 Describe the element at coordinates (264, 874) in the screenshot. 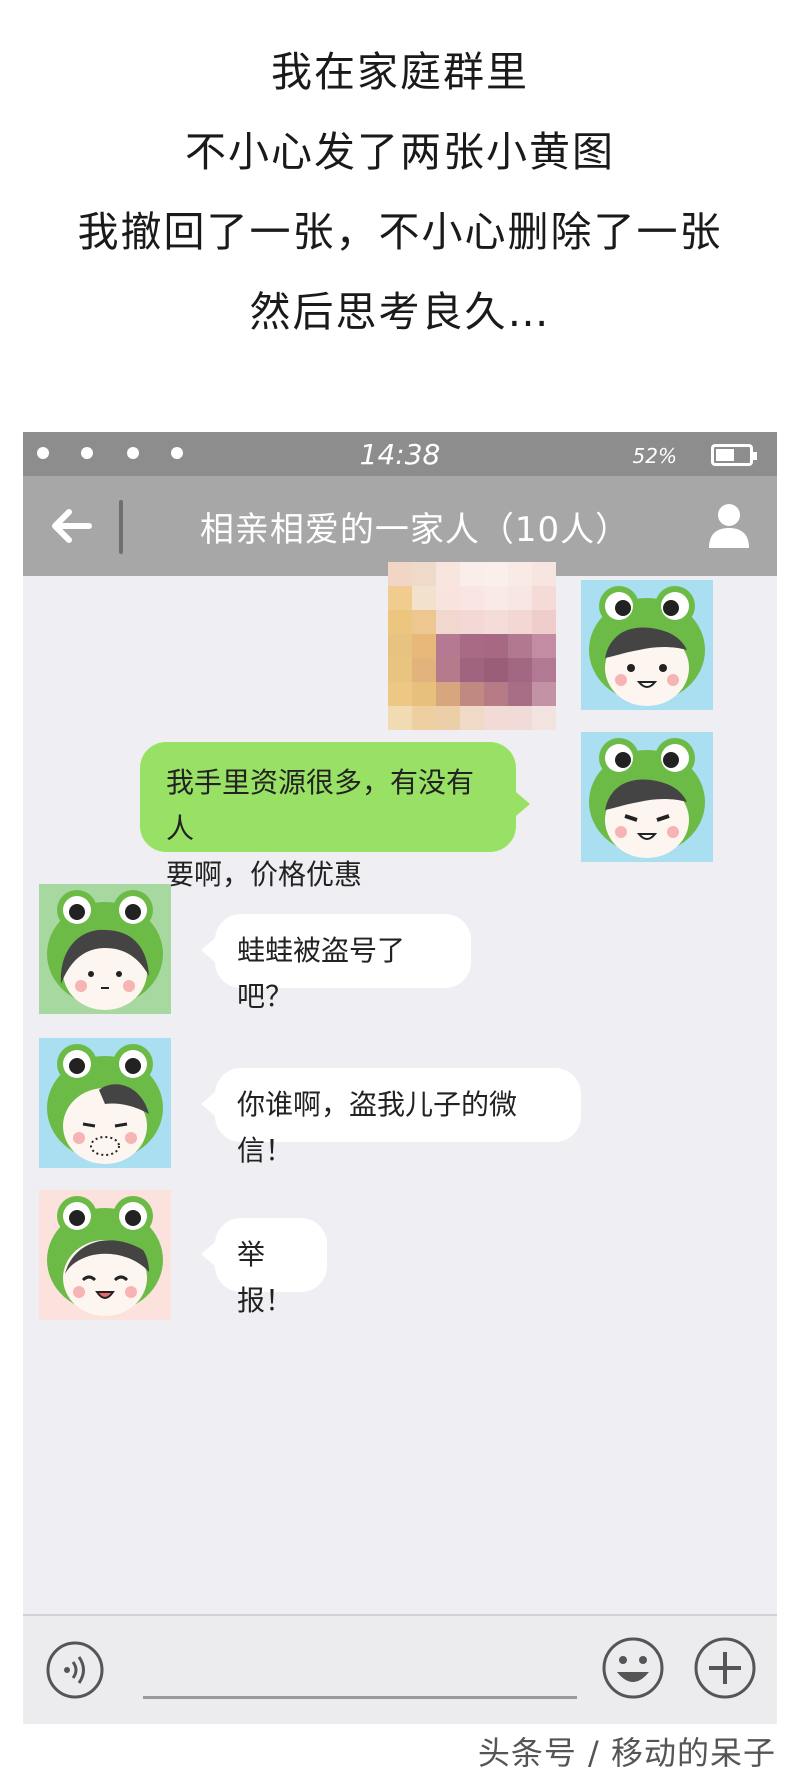

I see `message-line: 要啊，价格优惠` at that location.